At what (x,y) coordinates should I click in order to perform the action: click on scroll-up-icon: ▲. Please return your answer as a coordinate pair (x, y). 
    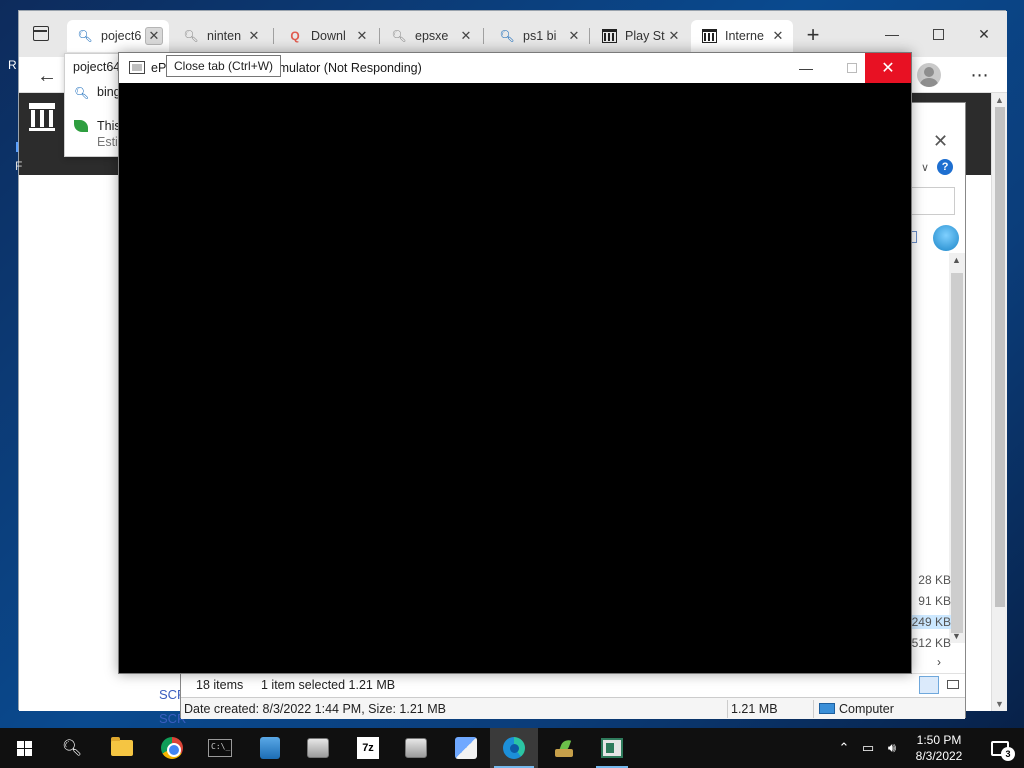
    Looking at the image, I should click on (999, 100).